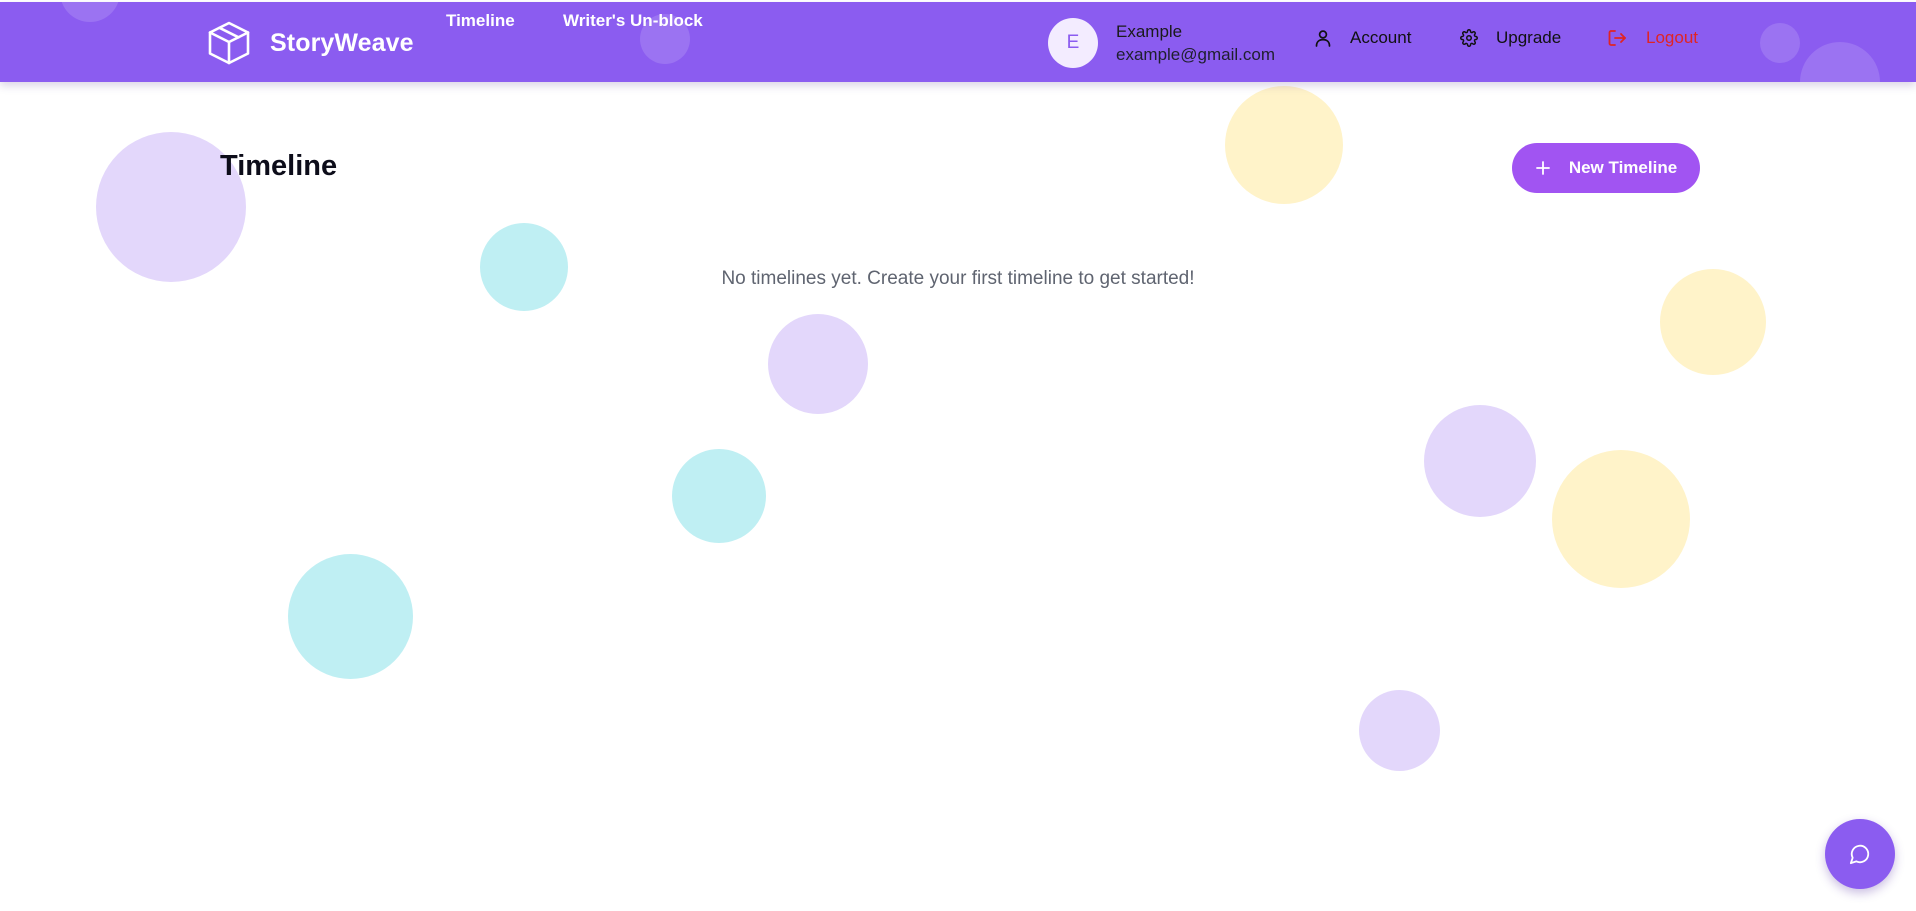 This screenshot has width=1916, height=911. I want to click on logout-label: Logout, so click(1672, 37).